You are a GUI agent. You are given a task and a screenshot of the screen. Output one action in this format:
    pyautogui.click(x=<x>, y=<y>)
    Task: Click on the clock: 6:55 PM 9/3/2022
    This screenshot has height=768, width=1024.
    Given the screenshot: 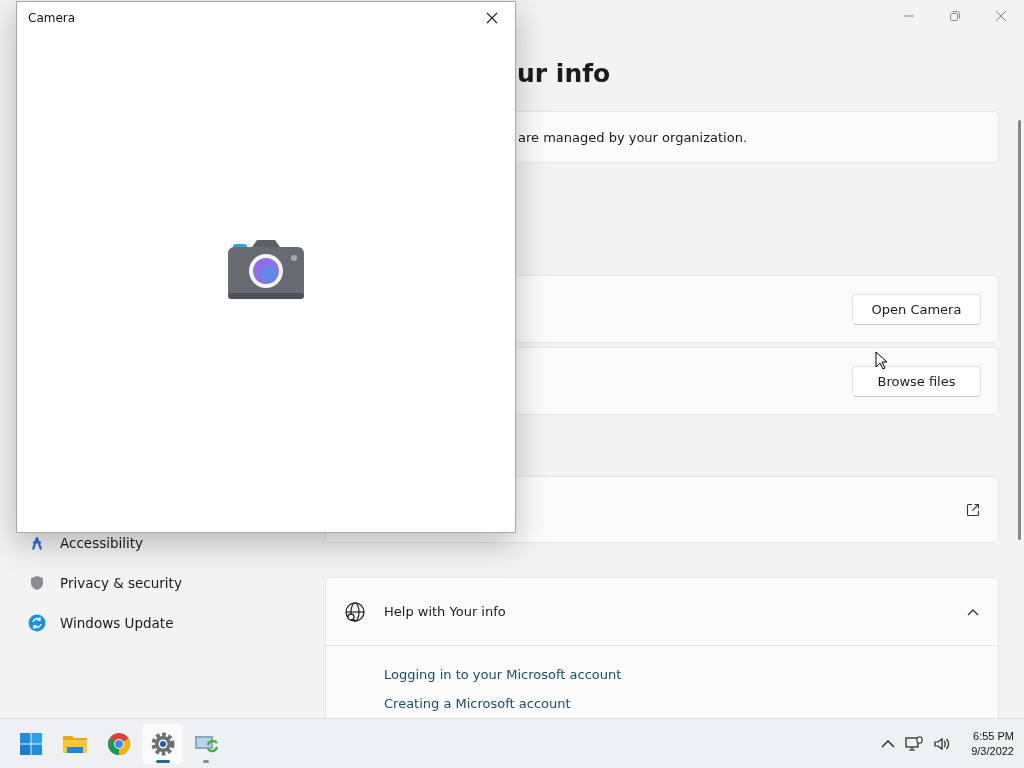 What is the action you would take?
    pyautogui.click(x=992, y=743)
    